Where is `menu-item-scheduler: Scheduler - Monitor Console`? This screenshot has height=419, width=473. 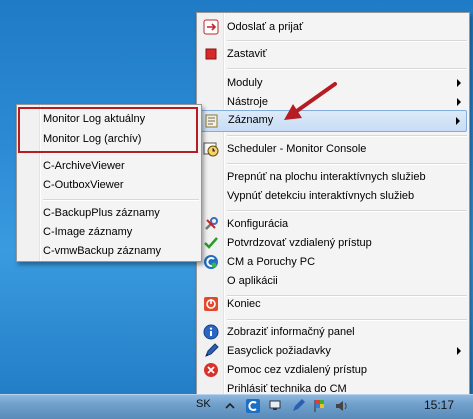
menu-item-scheduler: Scheduler - Monitor Console is located at coordinates (333, 149).